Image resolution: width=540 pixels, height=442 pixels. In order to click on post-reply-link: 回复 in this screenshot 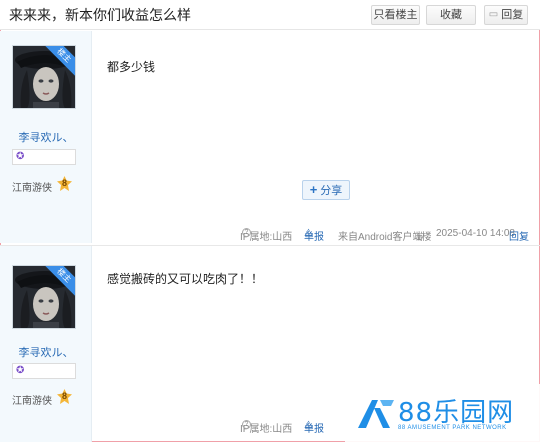, I will do `click(519, 235)`.